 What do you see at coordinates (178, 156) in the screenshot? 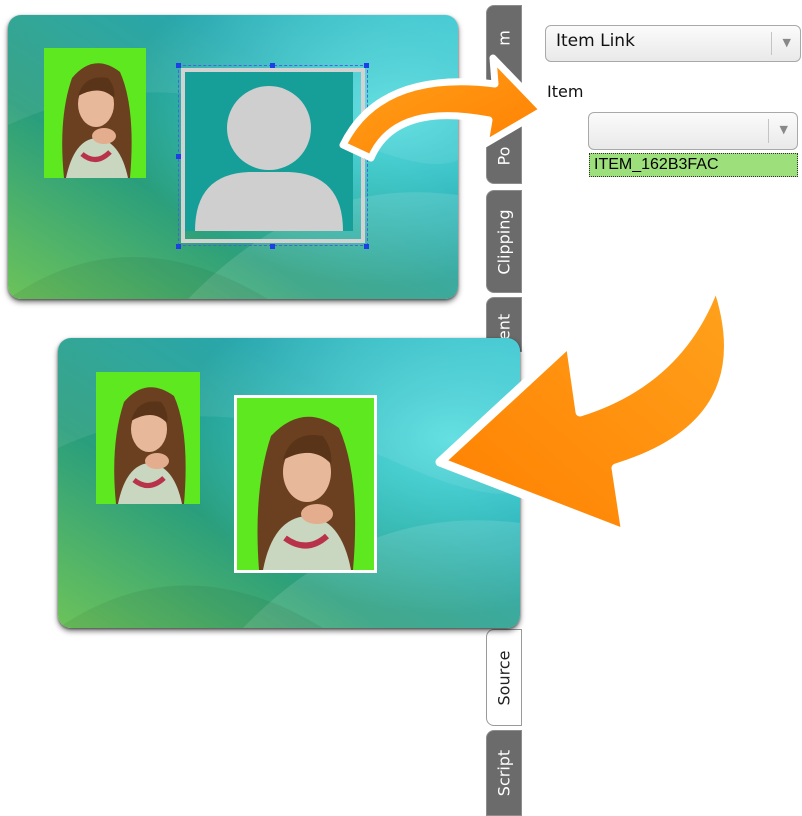
I see `resize-handle-left` at bounding box center [178, 156].